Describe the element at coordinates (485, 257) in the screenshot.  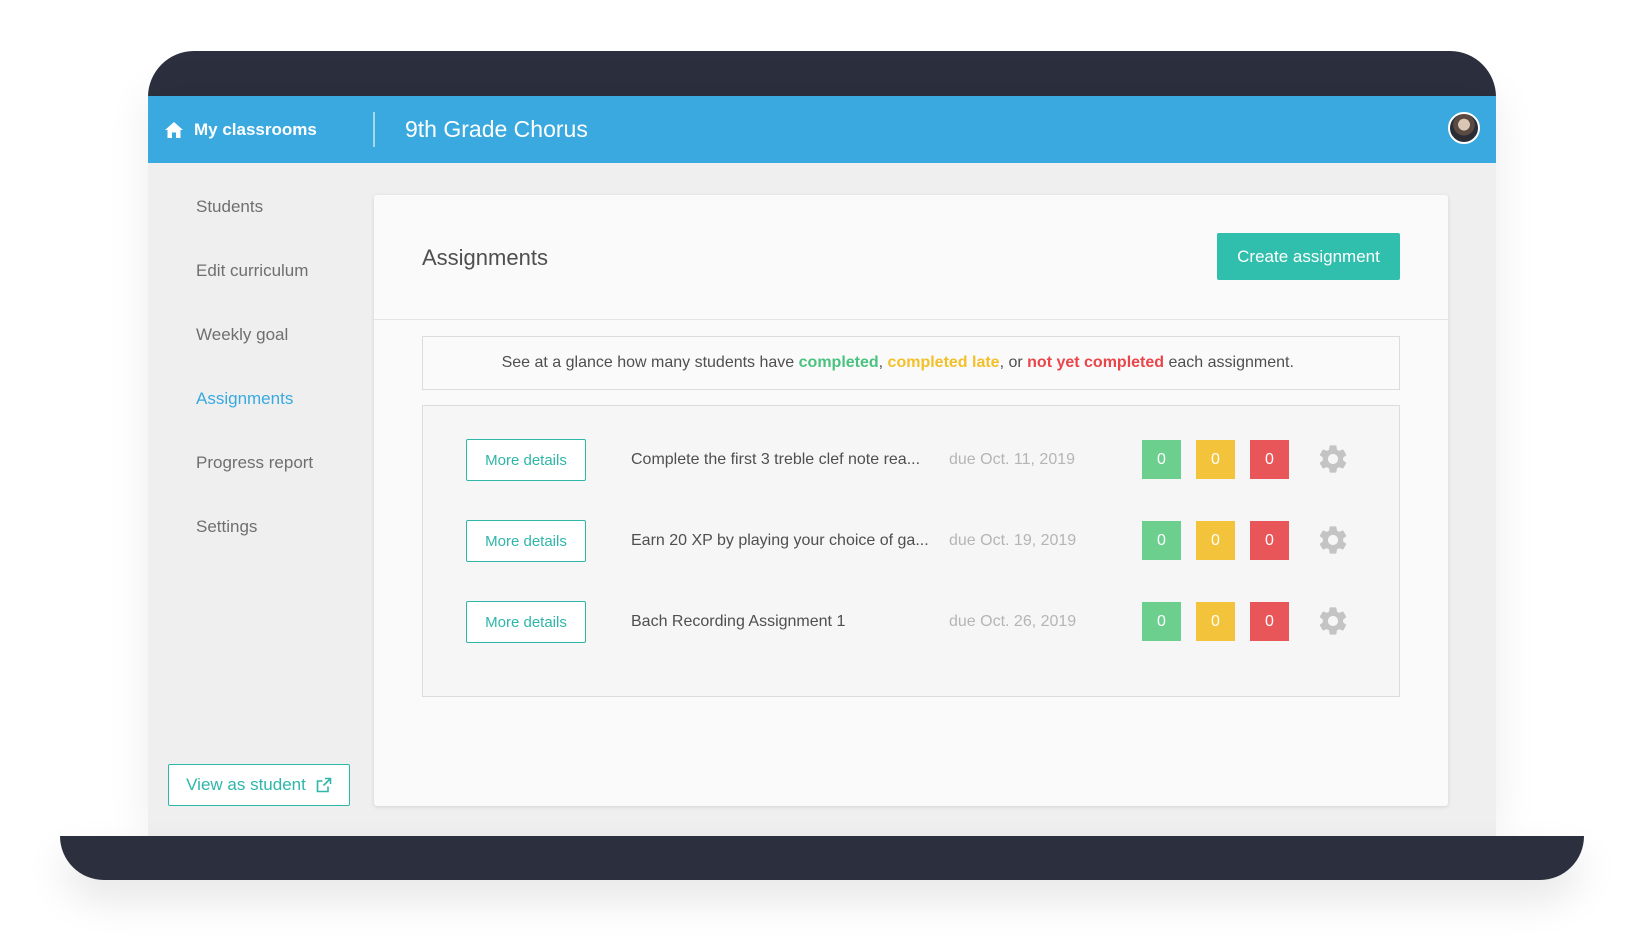
I see `page-title: Assignments` at that location.